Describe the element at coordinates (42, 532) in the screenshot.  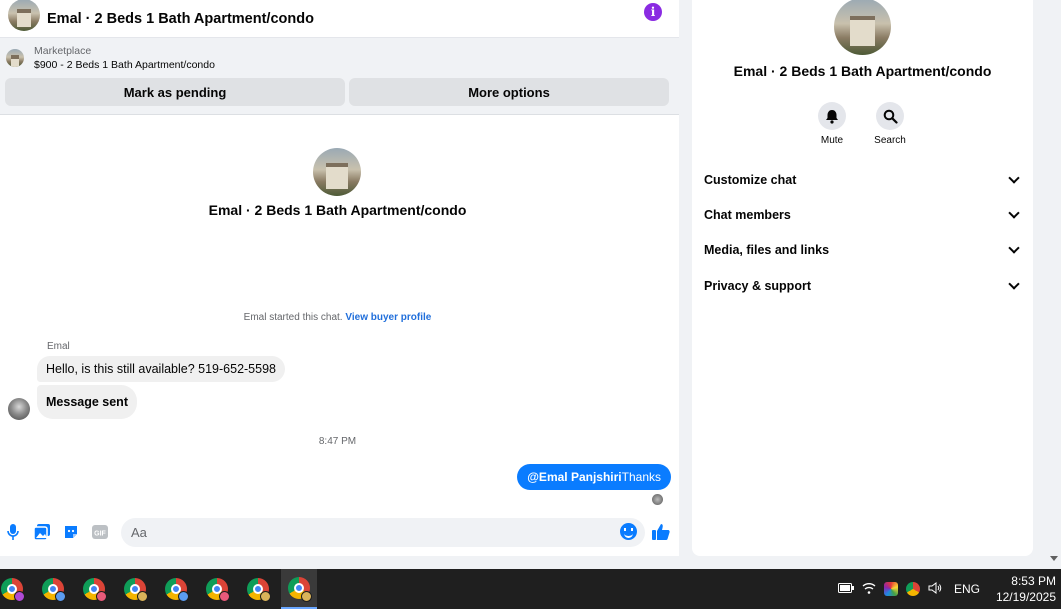
I see `image-icon` at that location.